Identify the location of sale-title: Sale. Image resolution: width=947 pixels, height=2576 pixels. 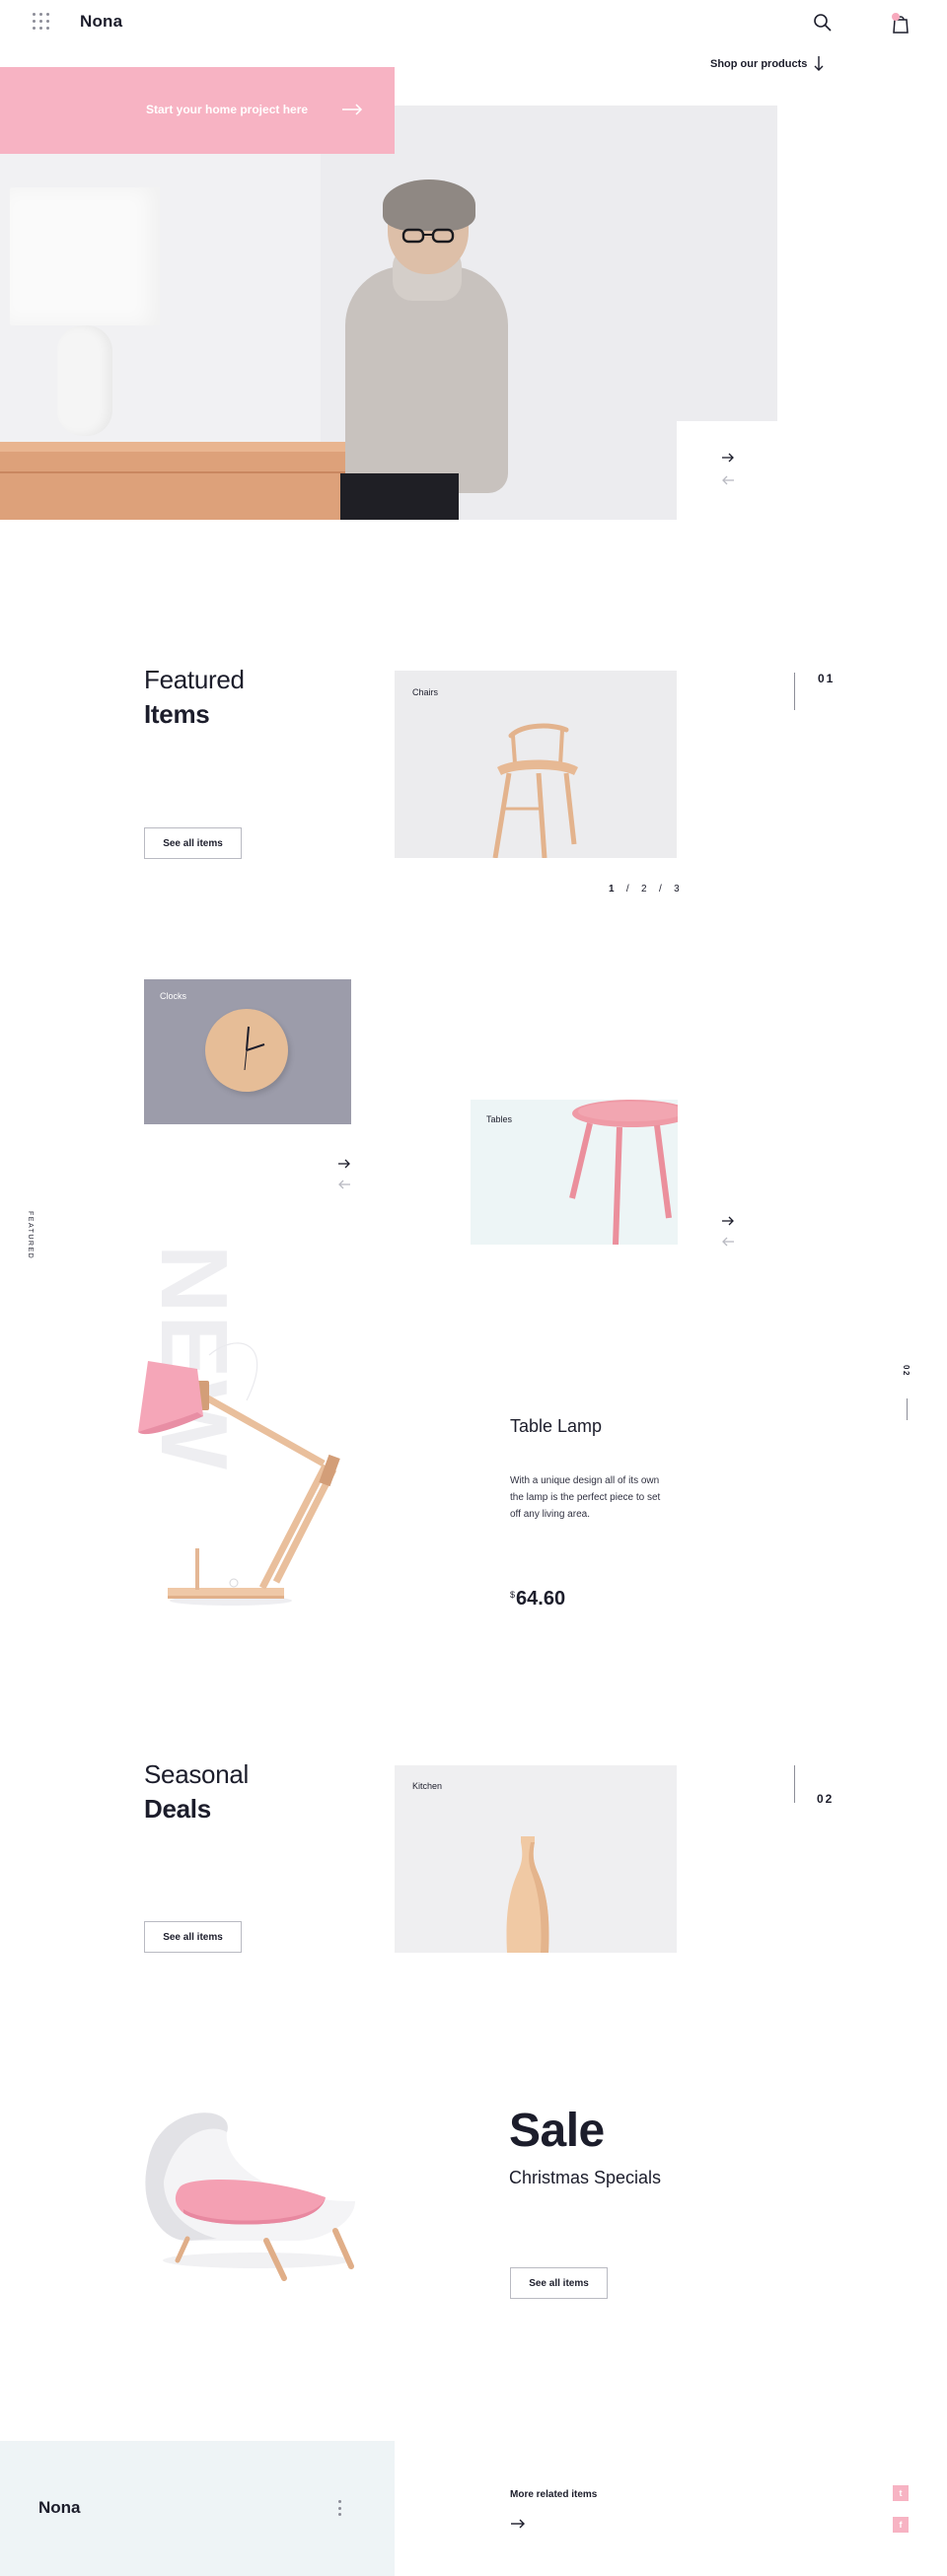
(557, 2131).